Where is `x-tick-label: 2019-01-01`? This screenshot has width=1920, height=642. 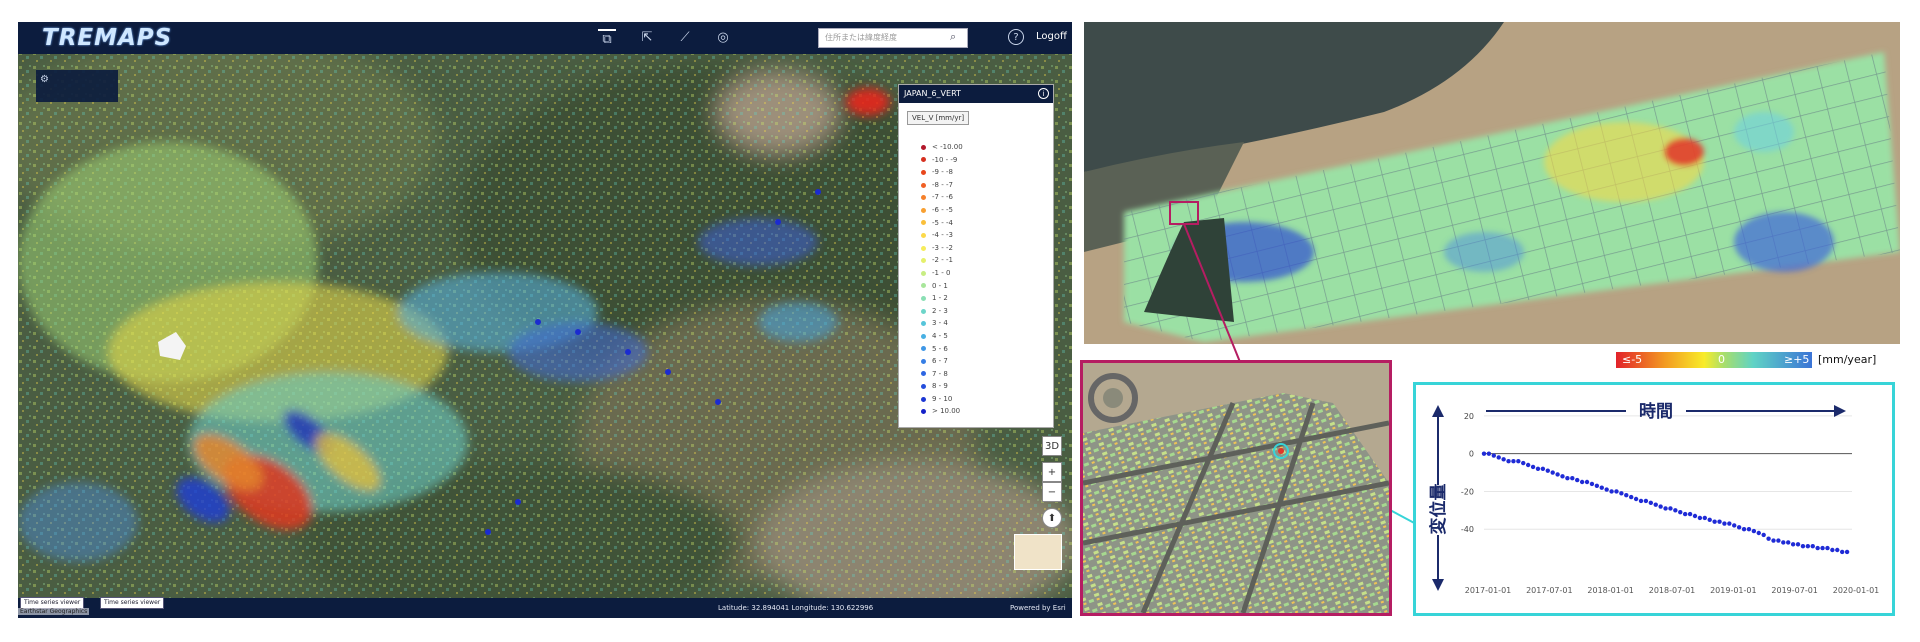
x-tick-label: 2019-01-01 is located at coordinates (1733, 590).